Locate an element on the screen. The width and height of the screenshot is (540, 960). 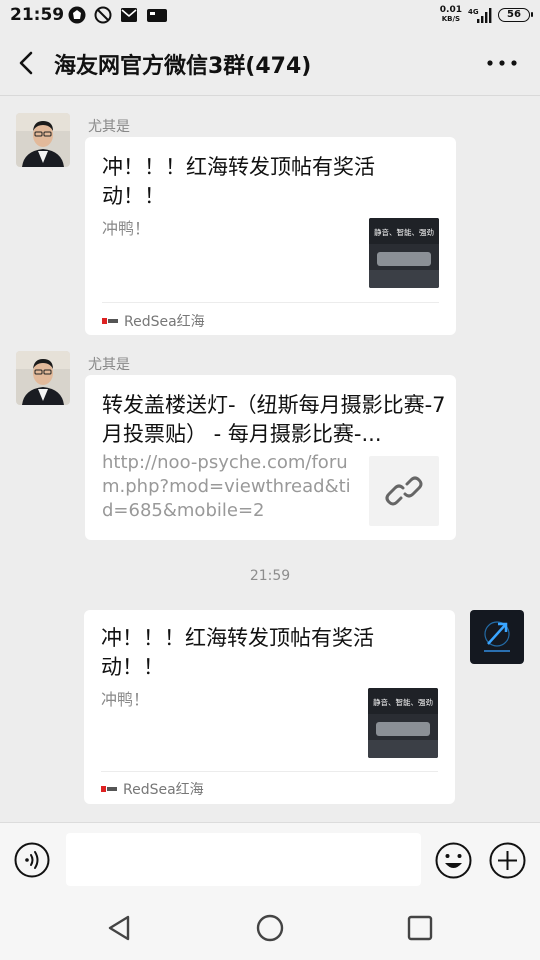
status-time: 21:59 is located at coordinates (37, 15).